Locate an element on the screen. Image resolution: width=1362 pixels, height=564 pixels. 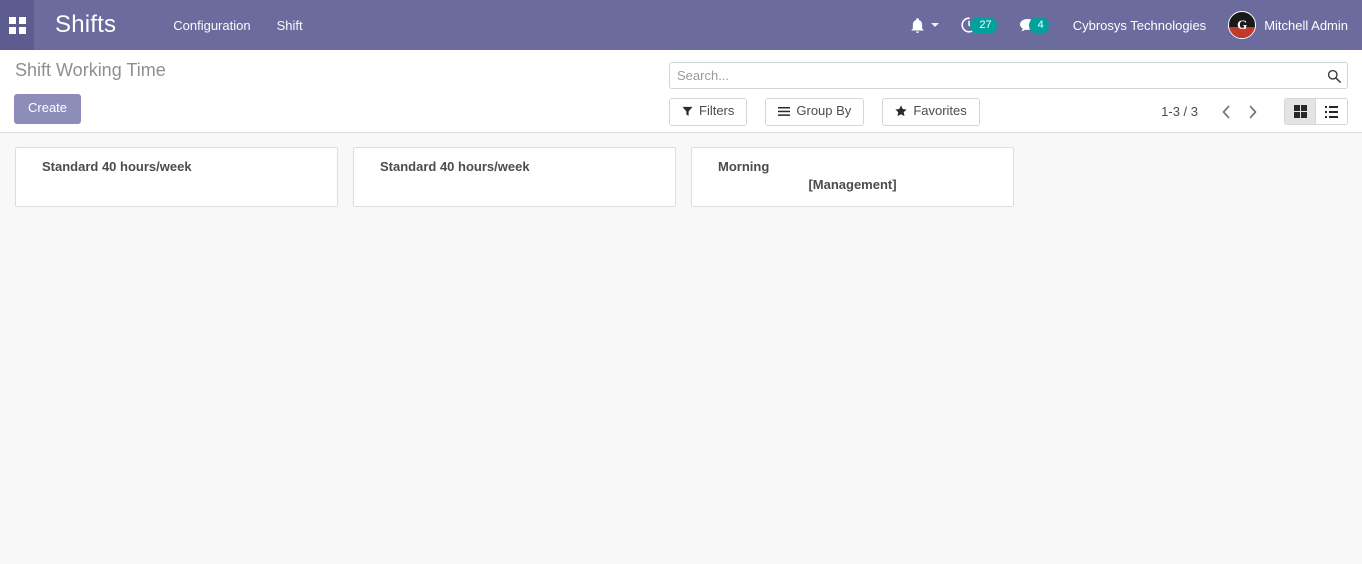
chat-bubble-icon: 4 is located at coordinates (1034, 25).